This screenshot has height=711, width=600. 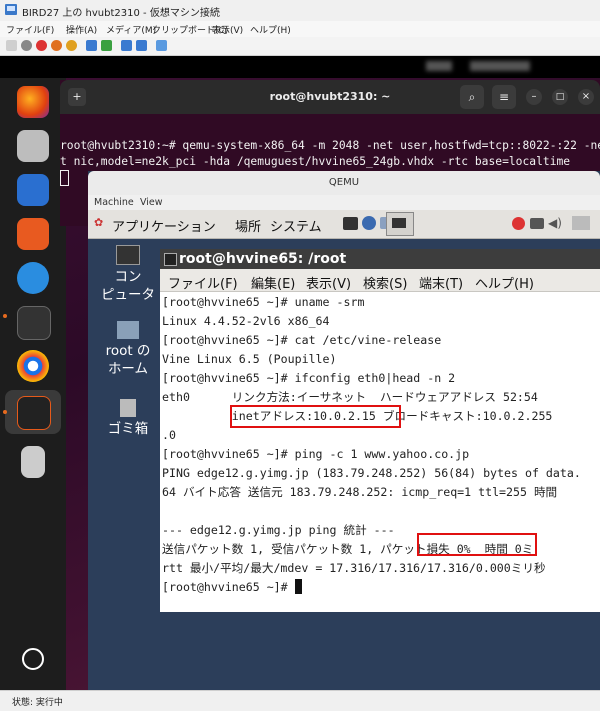 I want to click on search-icon: ⌕, so click(x=472, y=97).